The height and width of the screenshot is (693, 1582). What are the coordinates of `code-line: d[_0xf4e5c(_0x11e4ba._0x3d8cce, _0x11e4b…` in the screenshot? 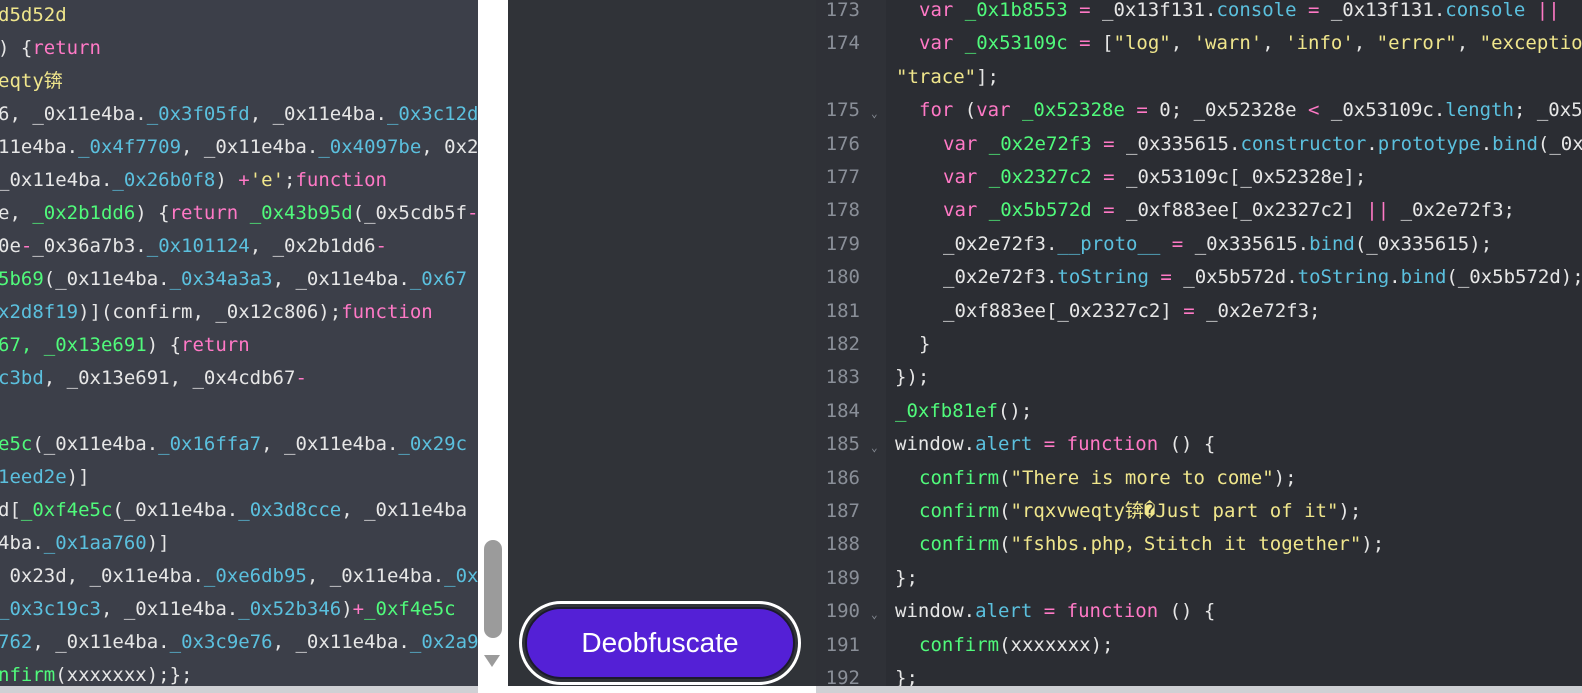 It's located at (233, 510).